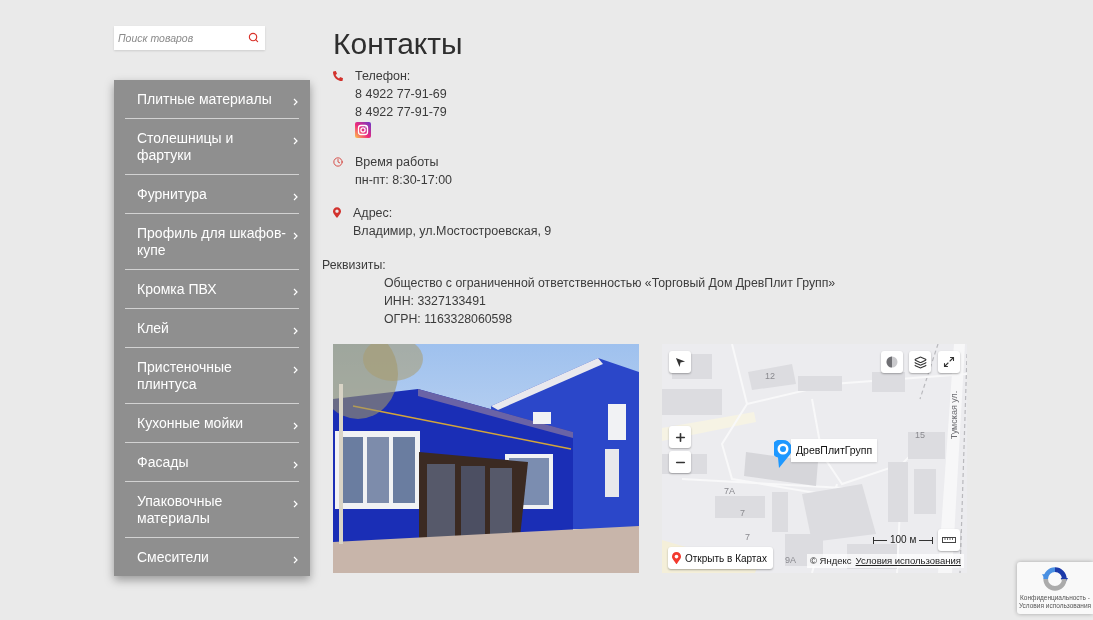 The height and width of the screenshot is (620, 1093). I want to click on requisites-text: ОГРН: 1163328060598, so click(448, 319).